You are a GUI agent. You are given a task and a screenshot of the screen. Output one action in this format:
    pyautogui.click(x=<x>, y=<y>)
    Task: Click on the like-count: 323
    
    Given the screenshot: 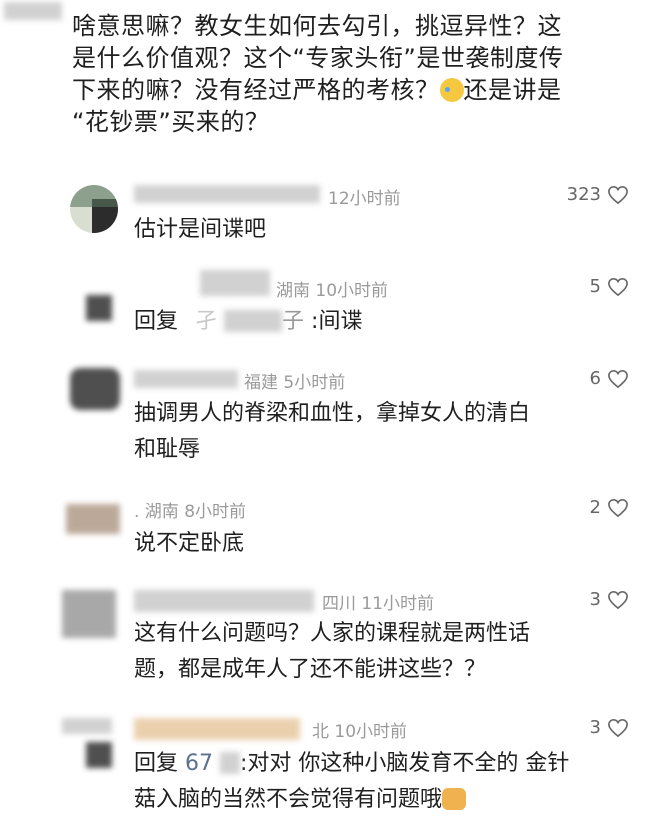 What is the action you would take?
    pyautogui.click(x=583, y=194)
    